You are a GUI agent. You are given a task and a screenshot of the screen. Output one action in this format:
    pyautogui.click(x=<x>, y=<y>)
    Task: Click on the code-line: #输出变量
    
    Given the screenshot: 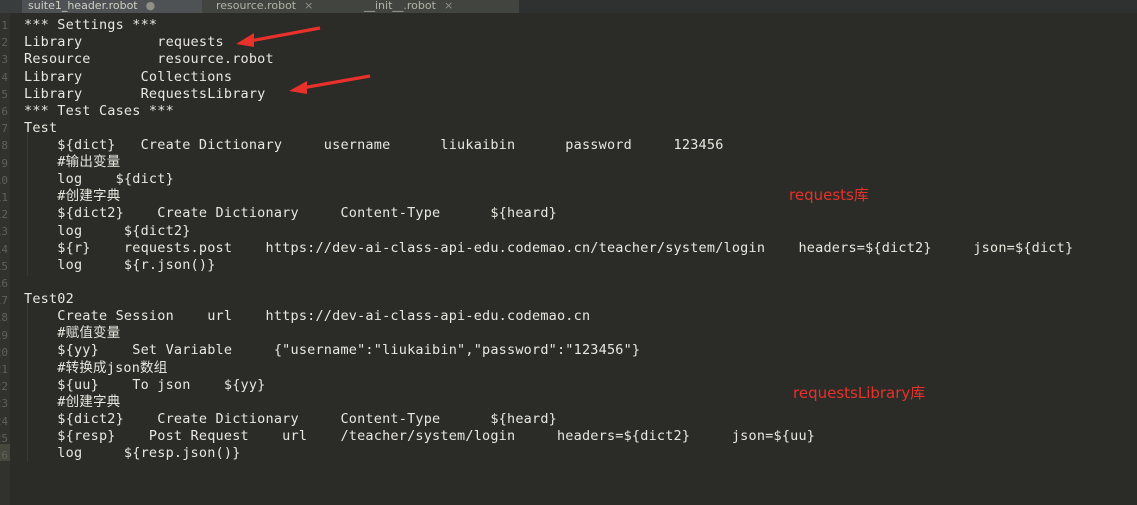 What is the action you would take?
    pyautogui.click(x=72, y=162)
    